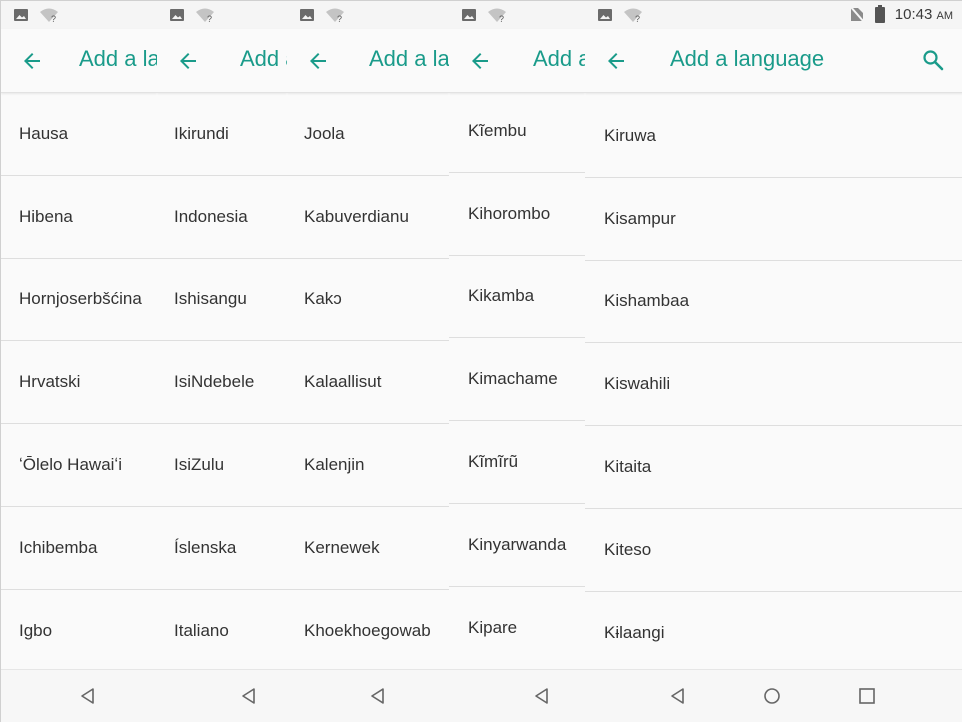 This screenshot has height=722, width=962. I want to click on search-icon, so click(933, 60).